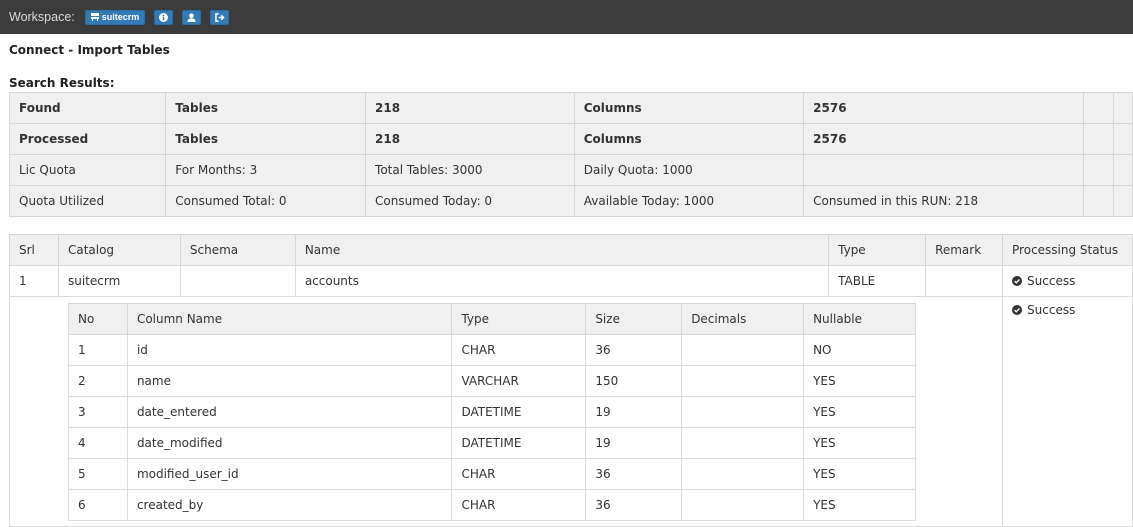  I want to click on column-type: VARCHAR, so click(519, 381).